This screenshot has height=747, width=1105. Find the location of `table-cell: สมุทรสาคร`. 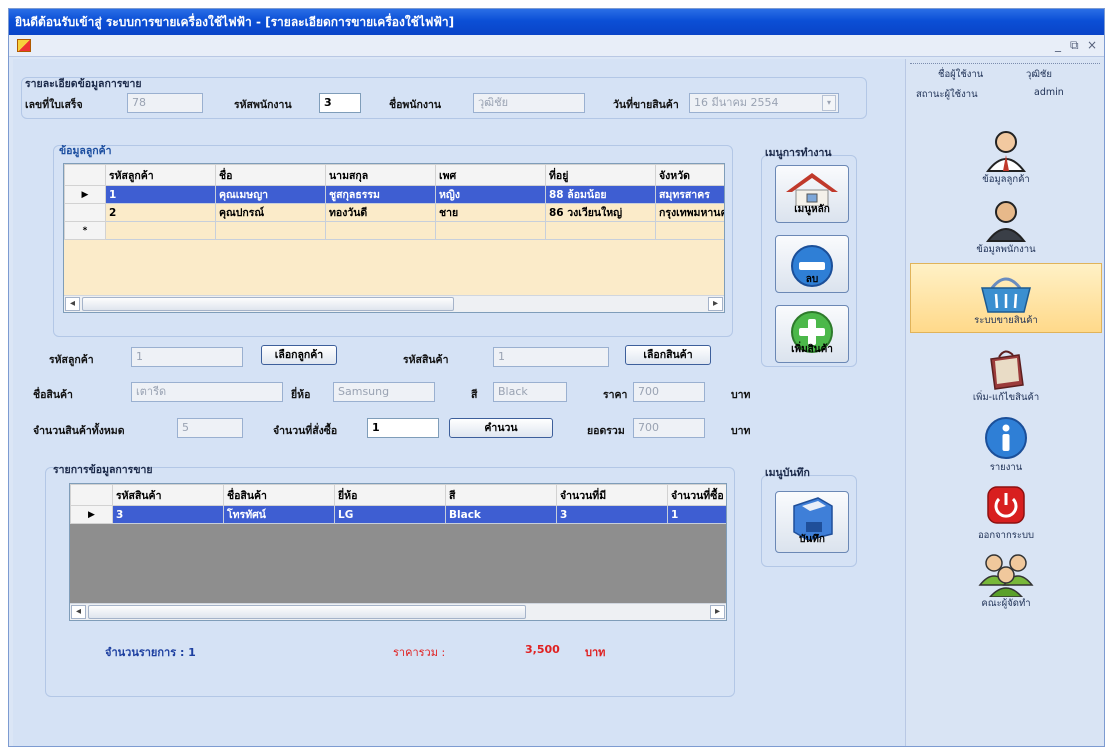

table-cell: สมุทรสาคร is located at coordinates (689, 194).